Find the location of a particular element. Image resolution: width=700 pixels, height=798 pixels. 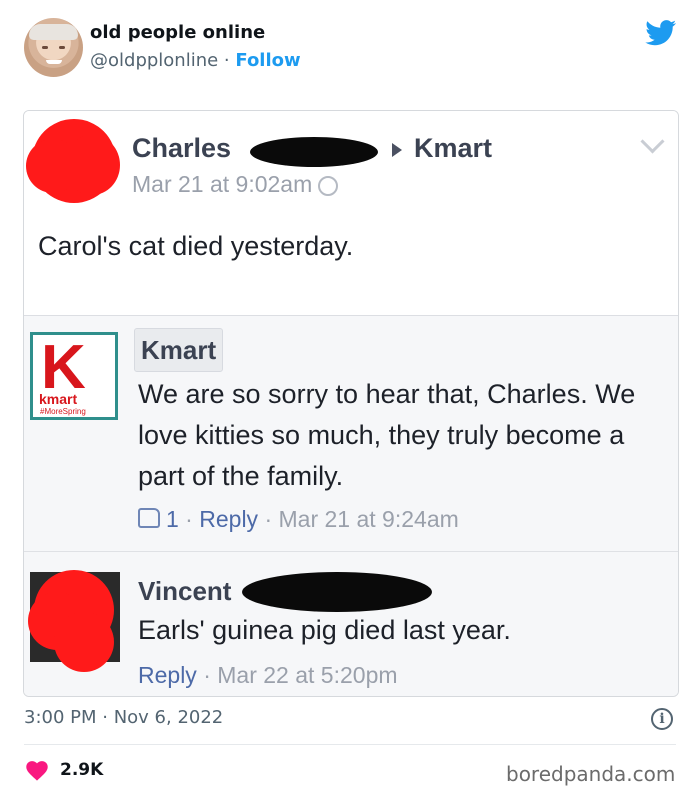

post-target-page: Kmart is located at coordinates (453, 148).